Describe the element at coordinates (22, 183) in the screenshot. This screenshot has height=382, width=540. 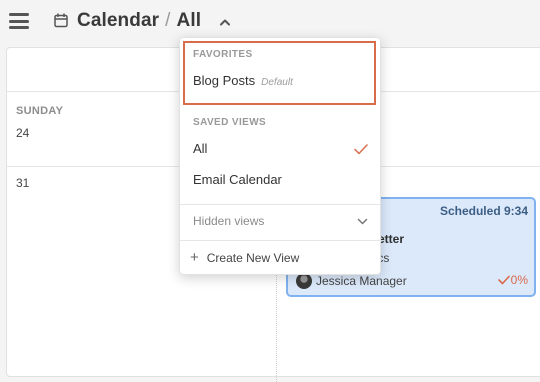
I see `day-number-31: 31` at that location.